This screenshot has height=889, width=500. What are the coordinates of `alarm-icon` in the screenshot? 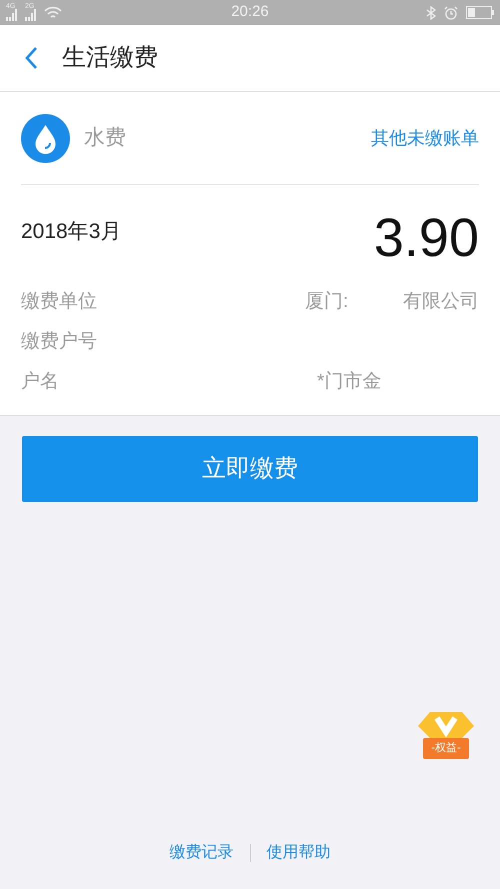 It's located at (451, 13).